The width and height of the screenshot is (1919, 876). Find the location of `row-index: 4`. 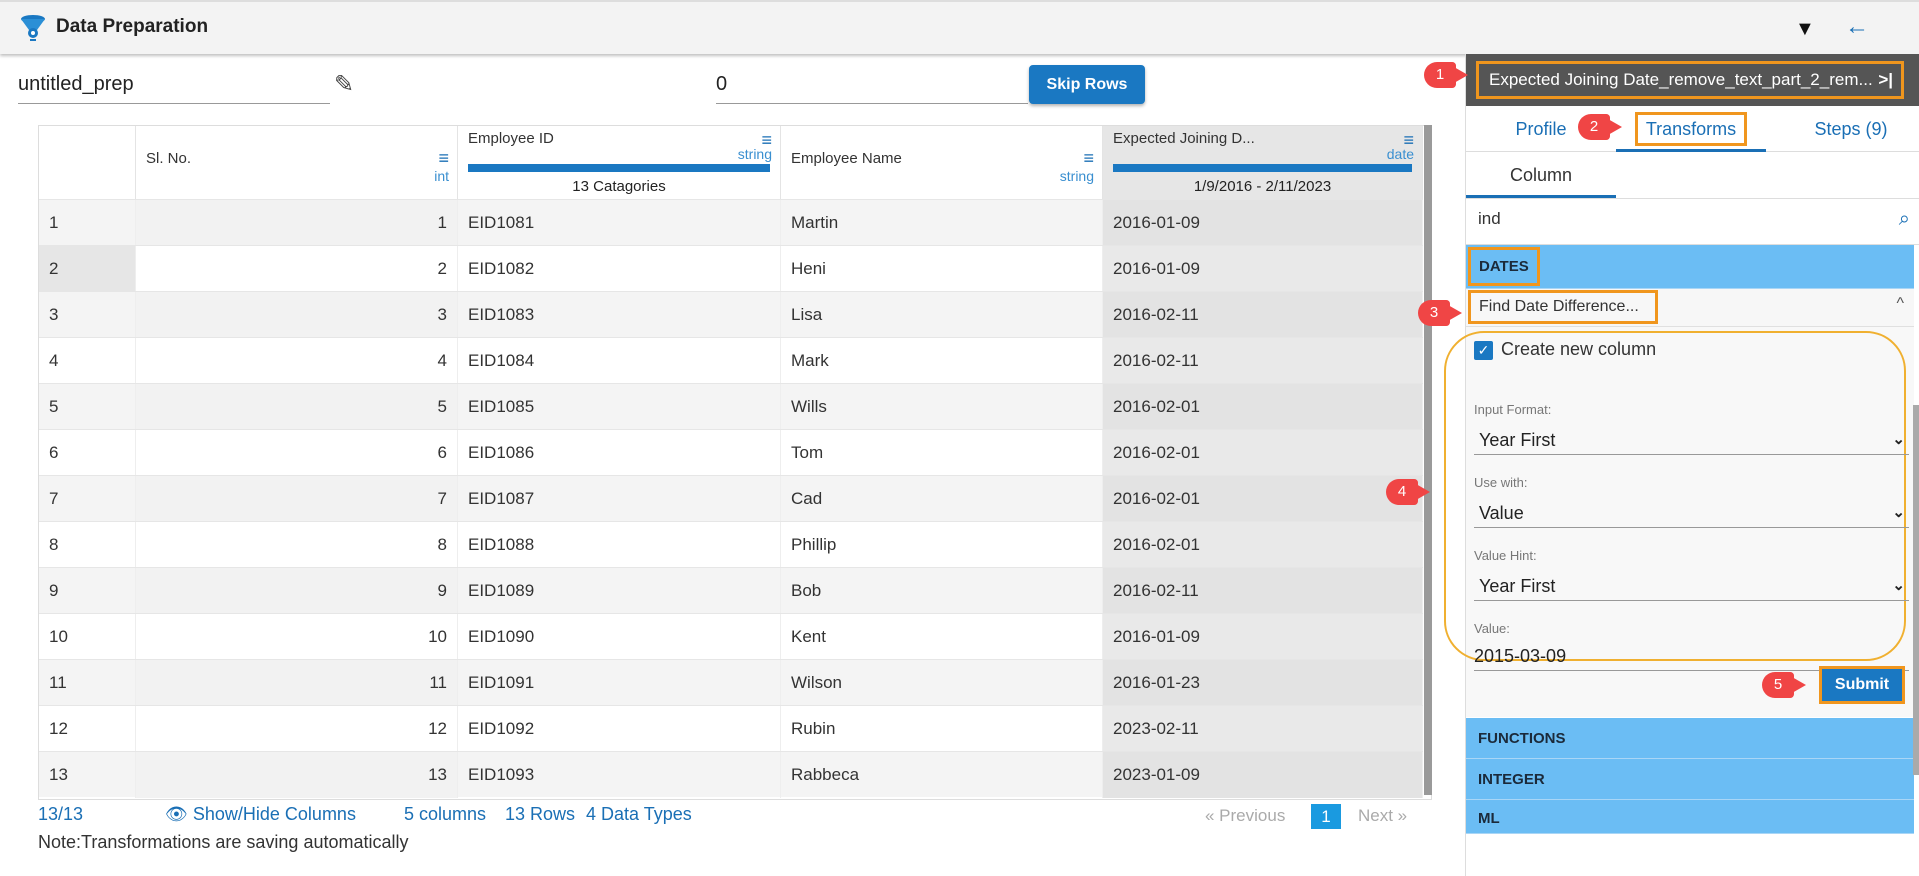

row-index: 4 is located at coordinates (87, 361).